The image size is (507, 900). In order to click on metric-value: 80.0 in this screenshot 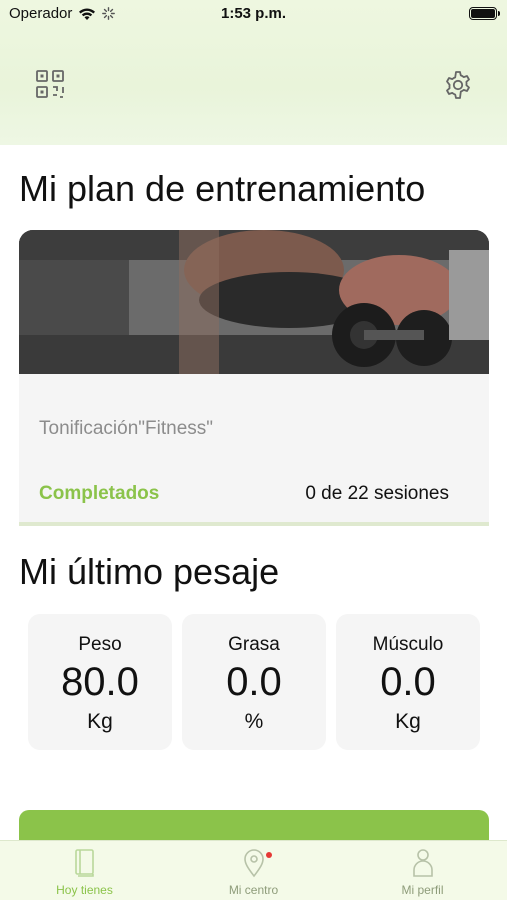, I will do `click(100, 682)`.